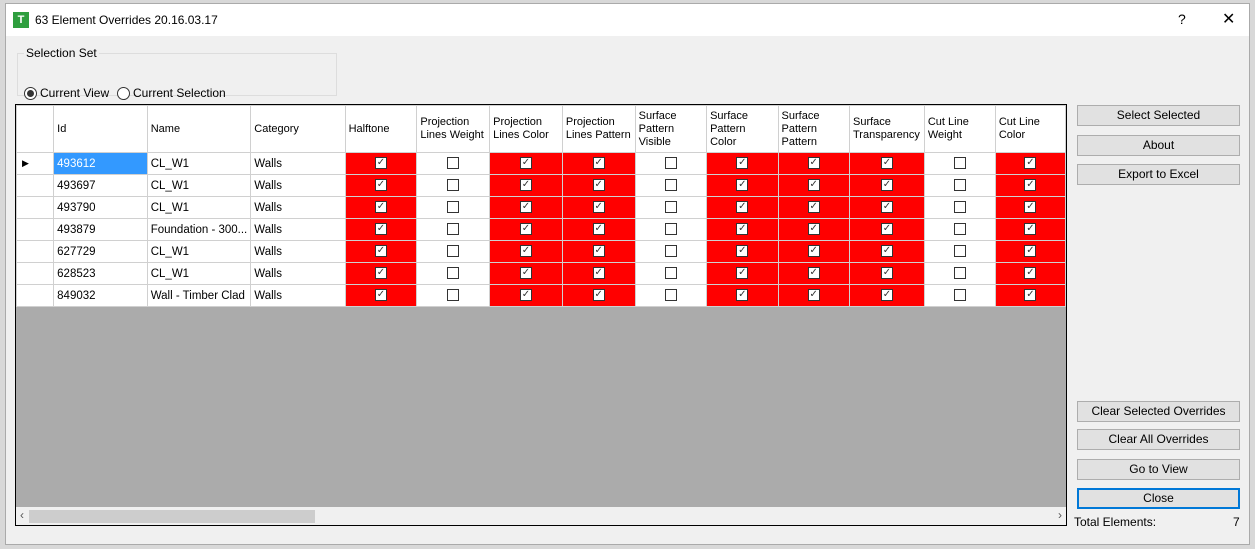 The height and width of the screenshot is (549, 1255). I want to click on cell-id: 493790, so click(100, 207).